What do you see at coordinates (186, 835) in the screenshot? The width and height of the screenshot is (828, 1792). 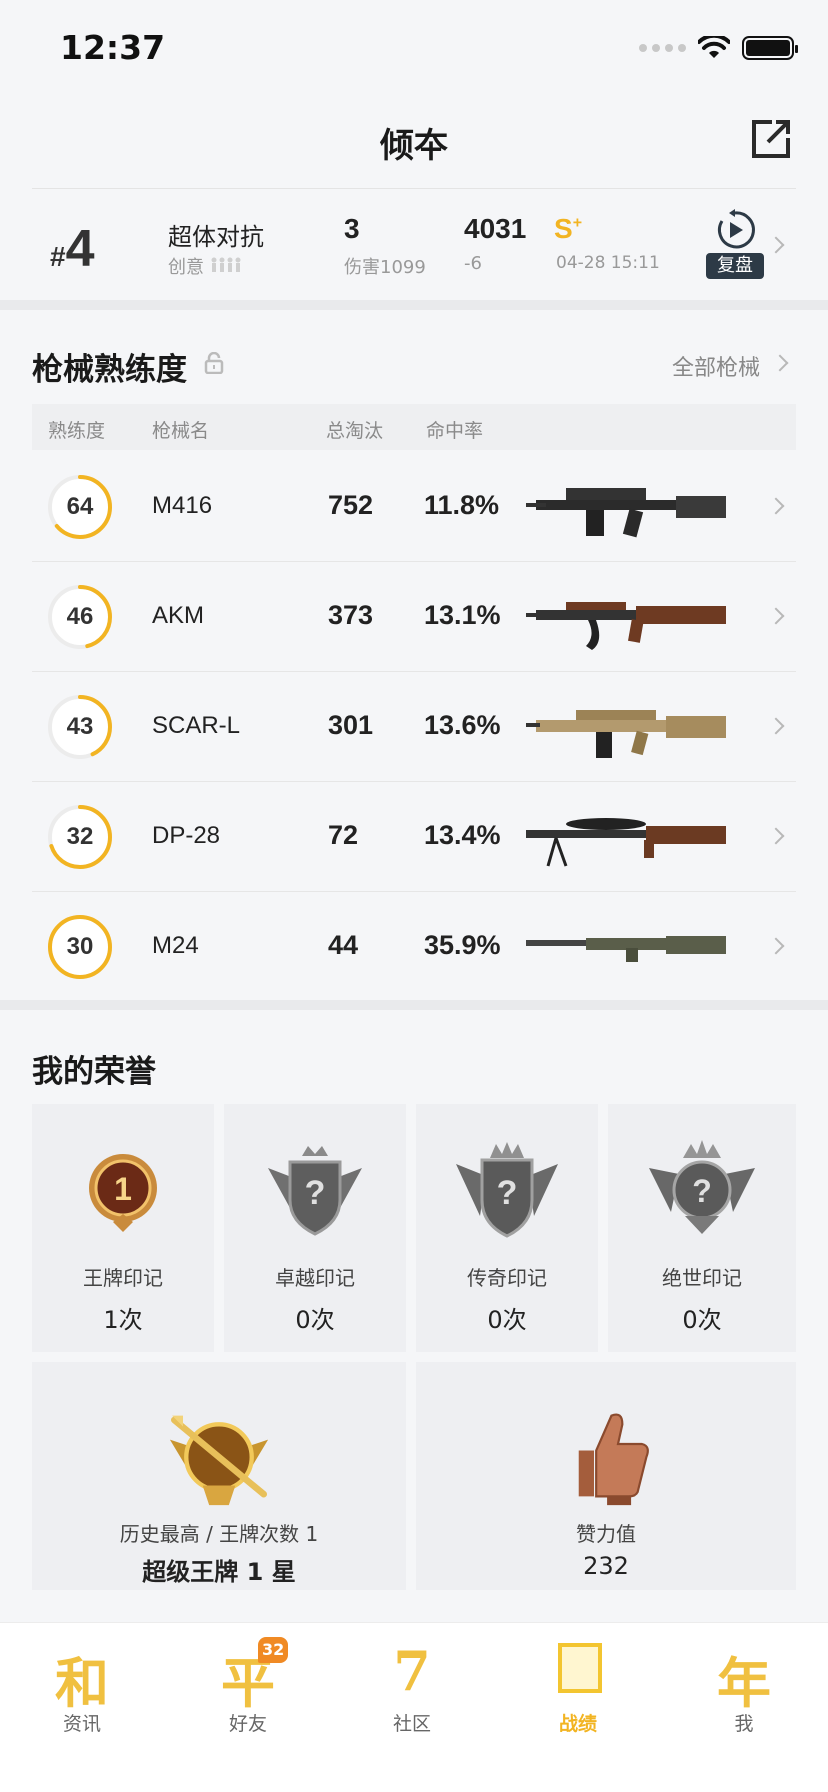 I see `weapon-name: DP-28` at bounding box center [186, 835].